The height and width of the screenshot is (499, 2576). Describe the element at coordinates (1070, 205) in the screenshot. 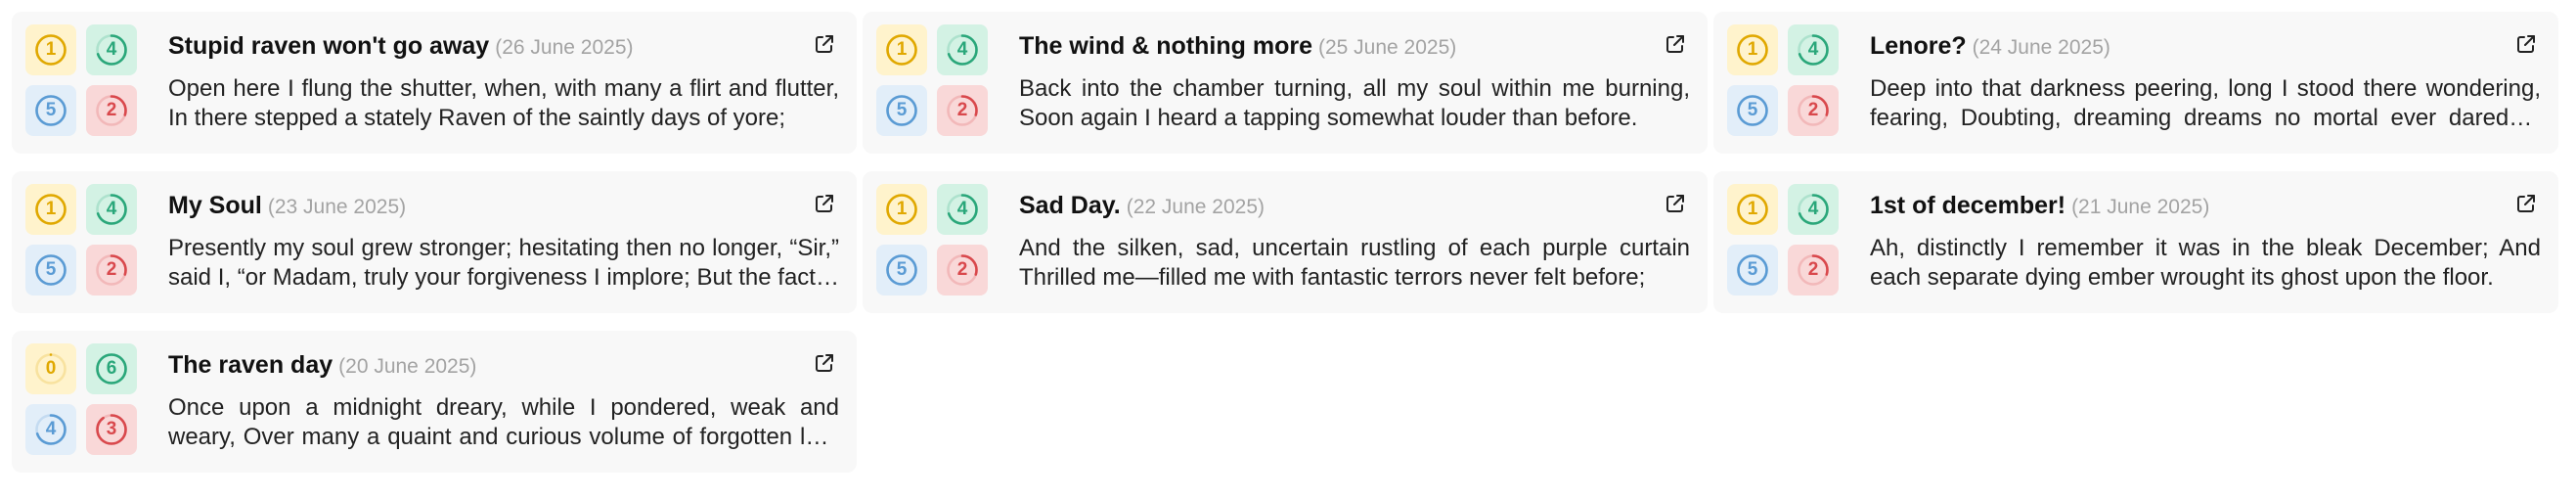

I see `entry-title: Sad Day.` at that location.